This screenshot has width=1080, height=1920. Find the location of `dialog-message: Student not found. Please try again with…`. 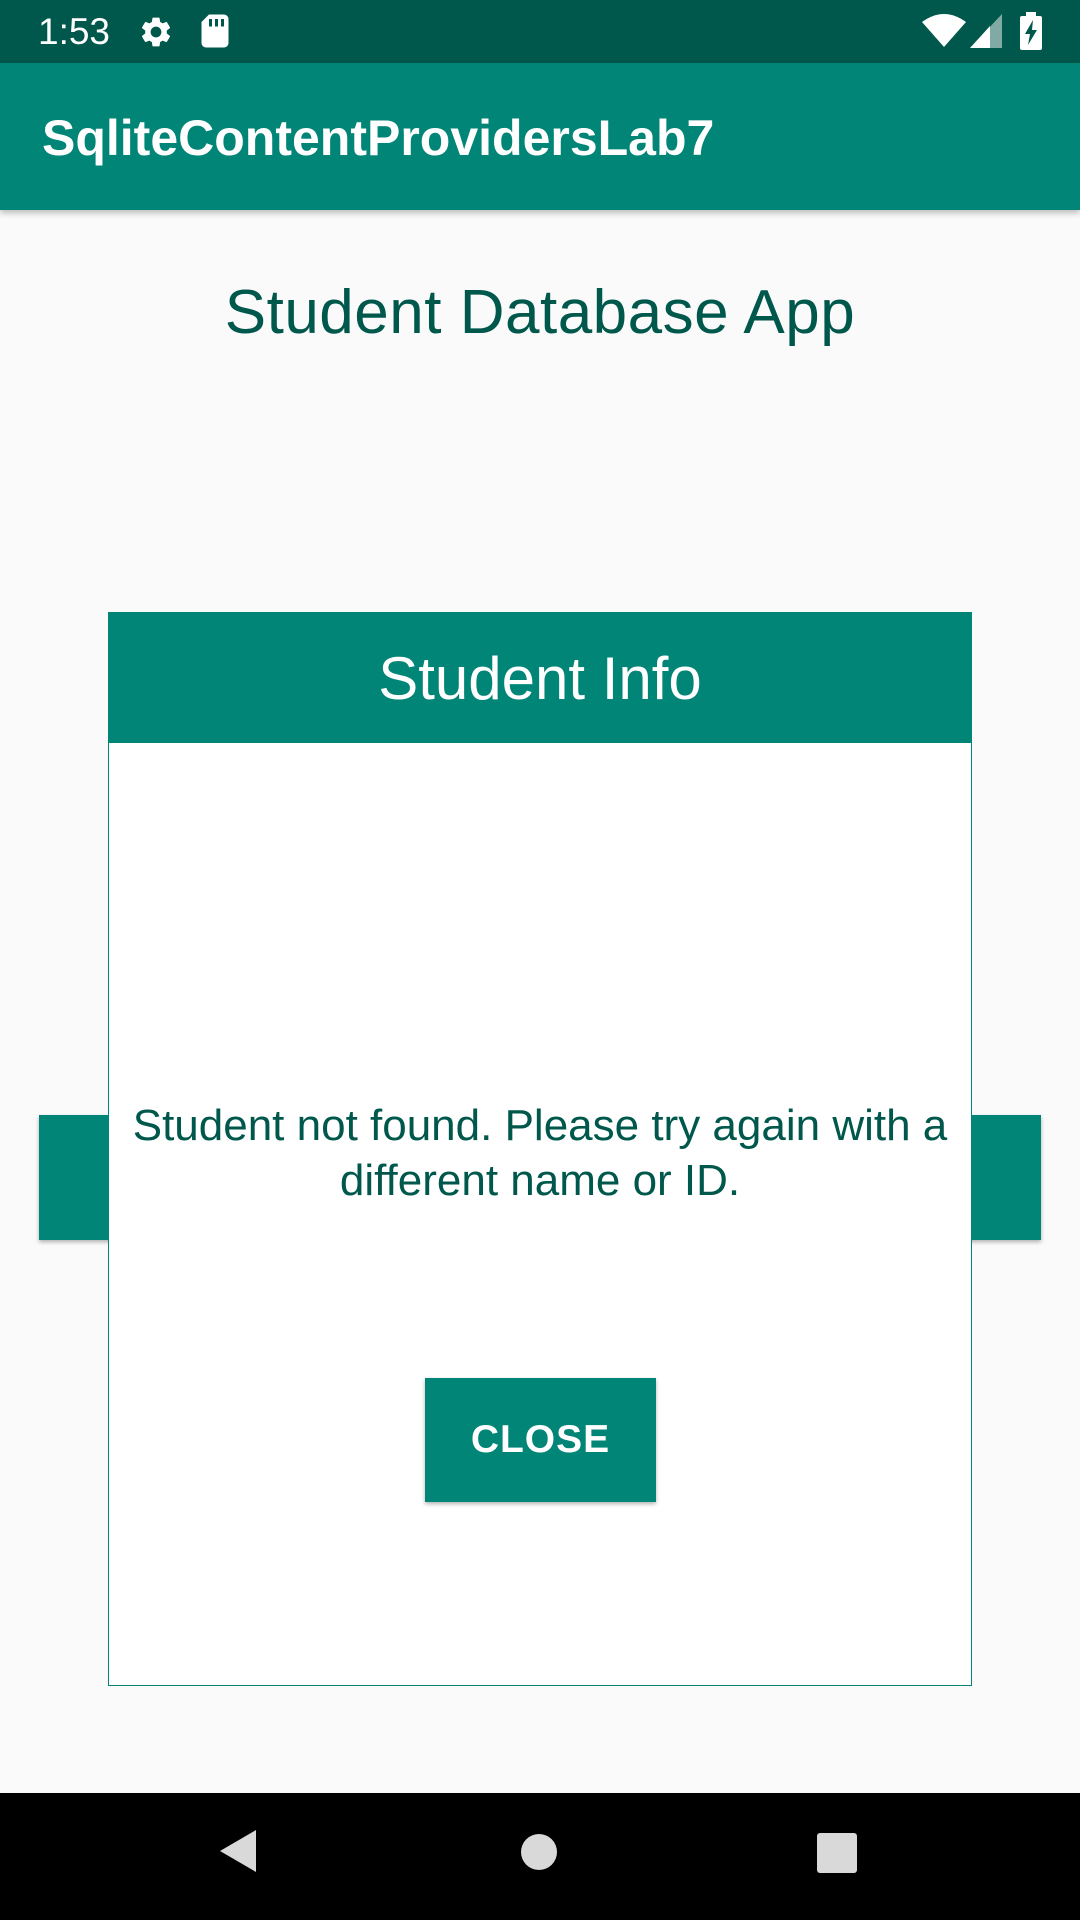

dialog-message: Student not found. Please try again with… is located at coordinates (540, 1153).